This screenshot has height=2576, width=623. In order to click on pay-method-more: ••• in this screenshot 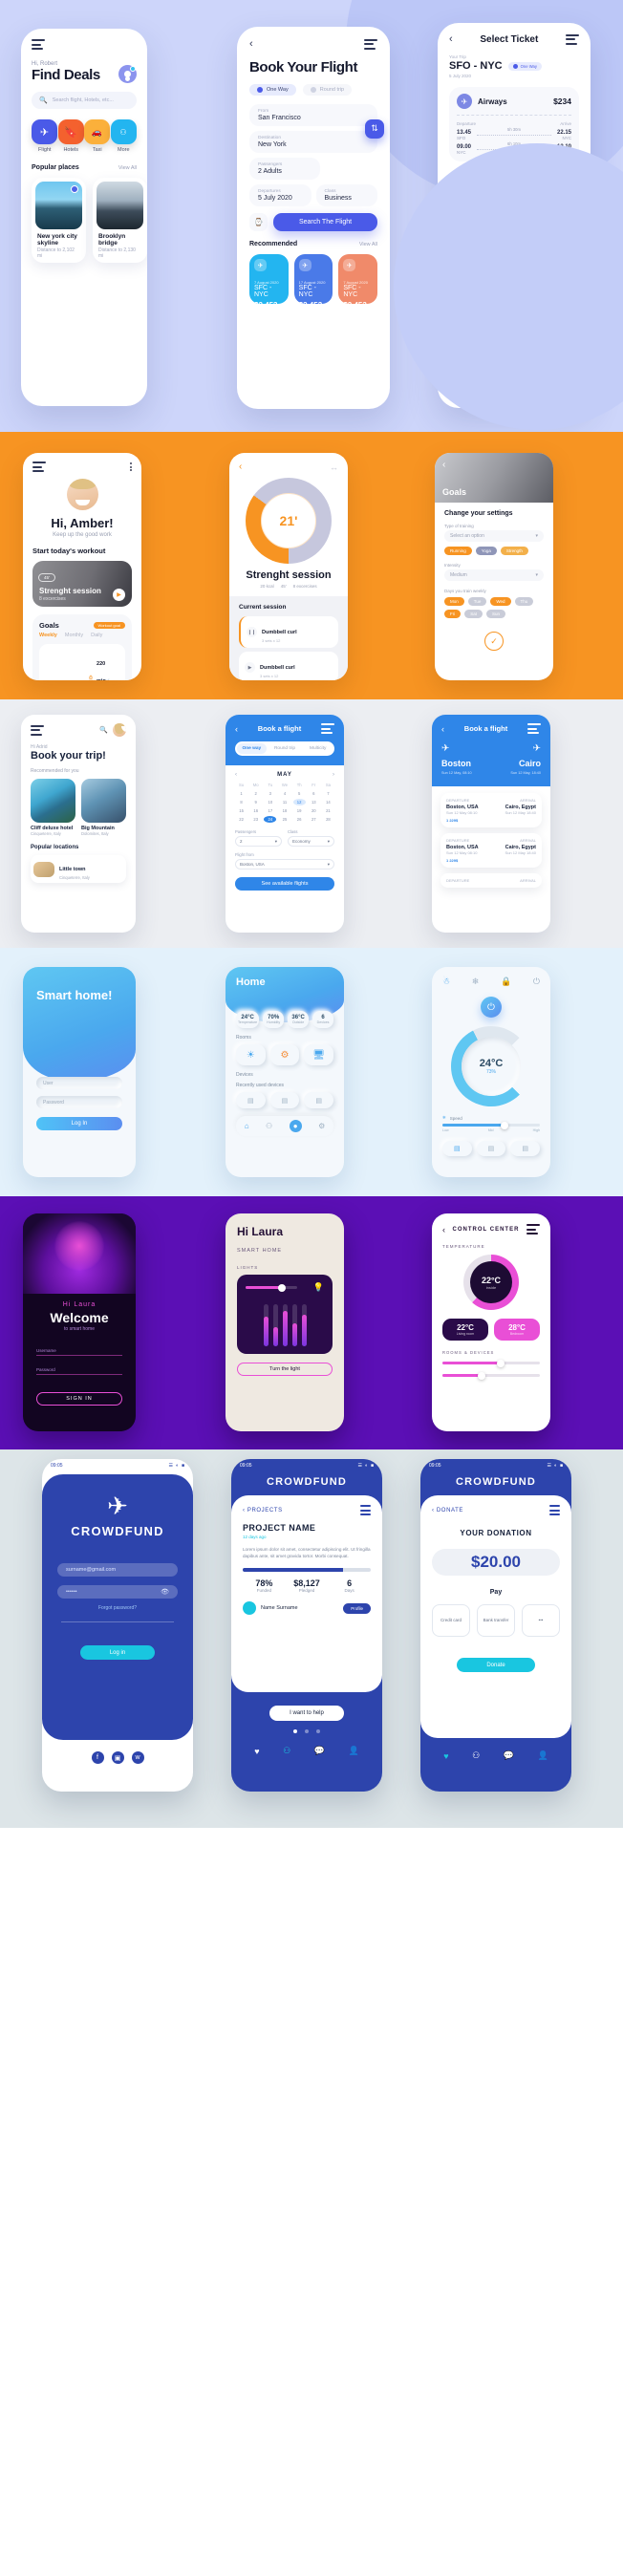, I will do `click(541, 1620)`.